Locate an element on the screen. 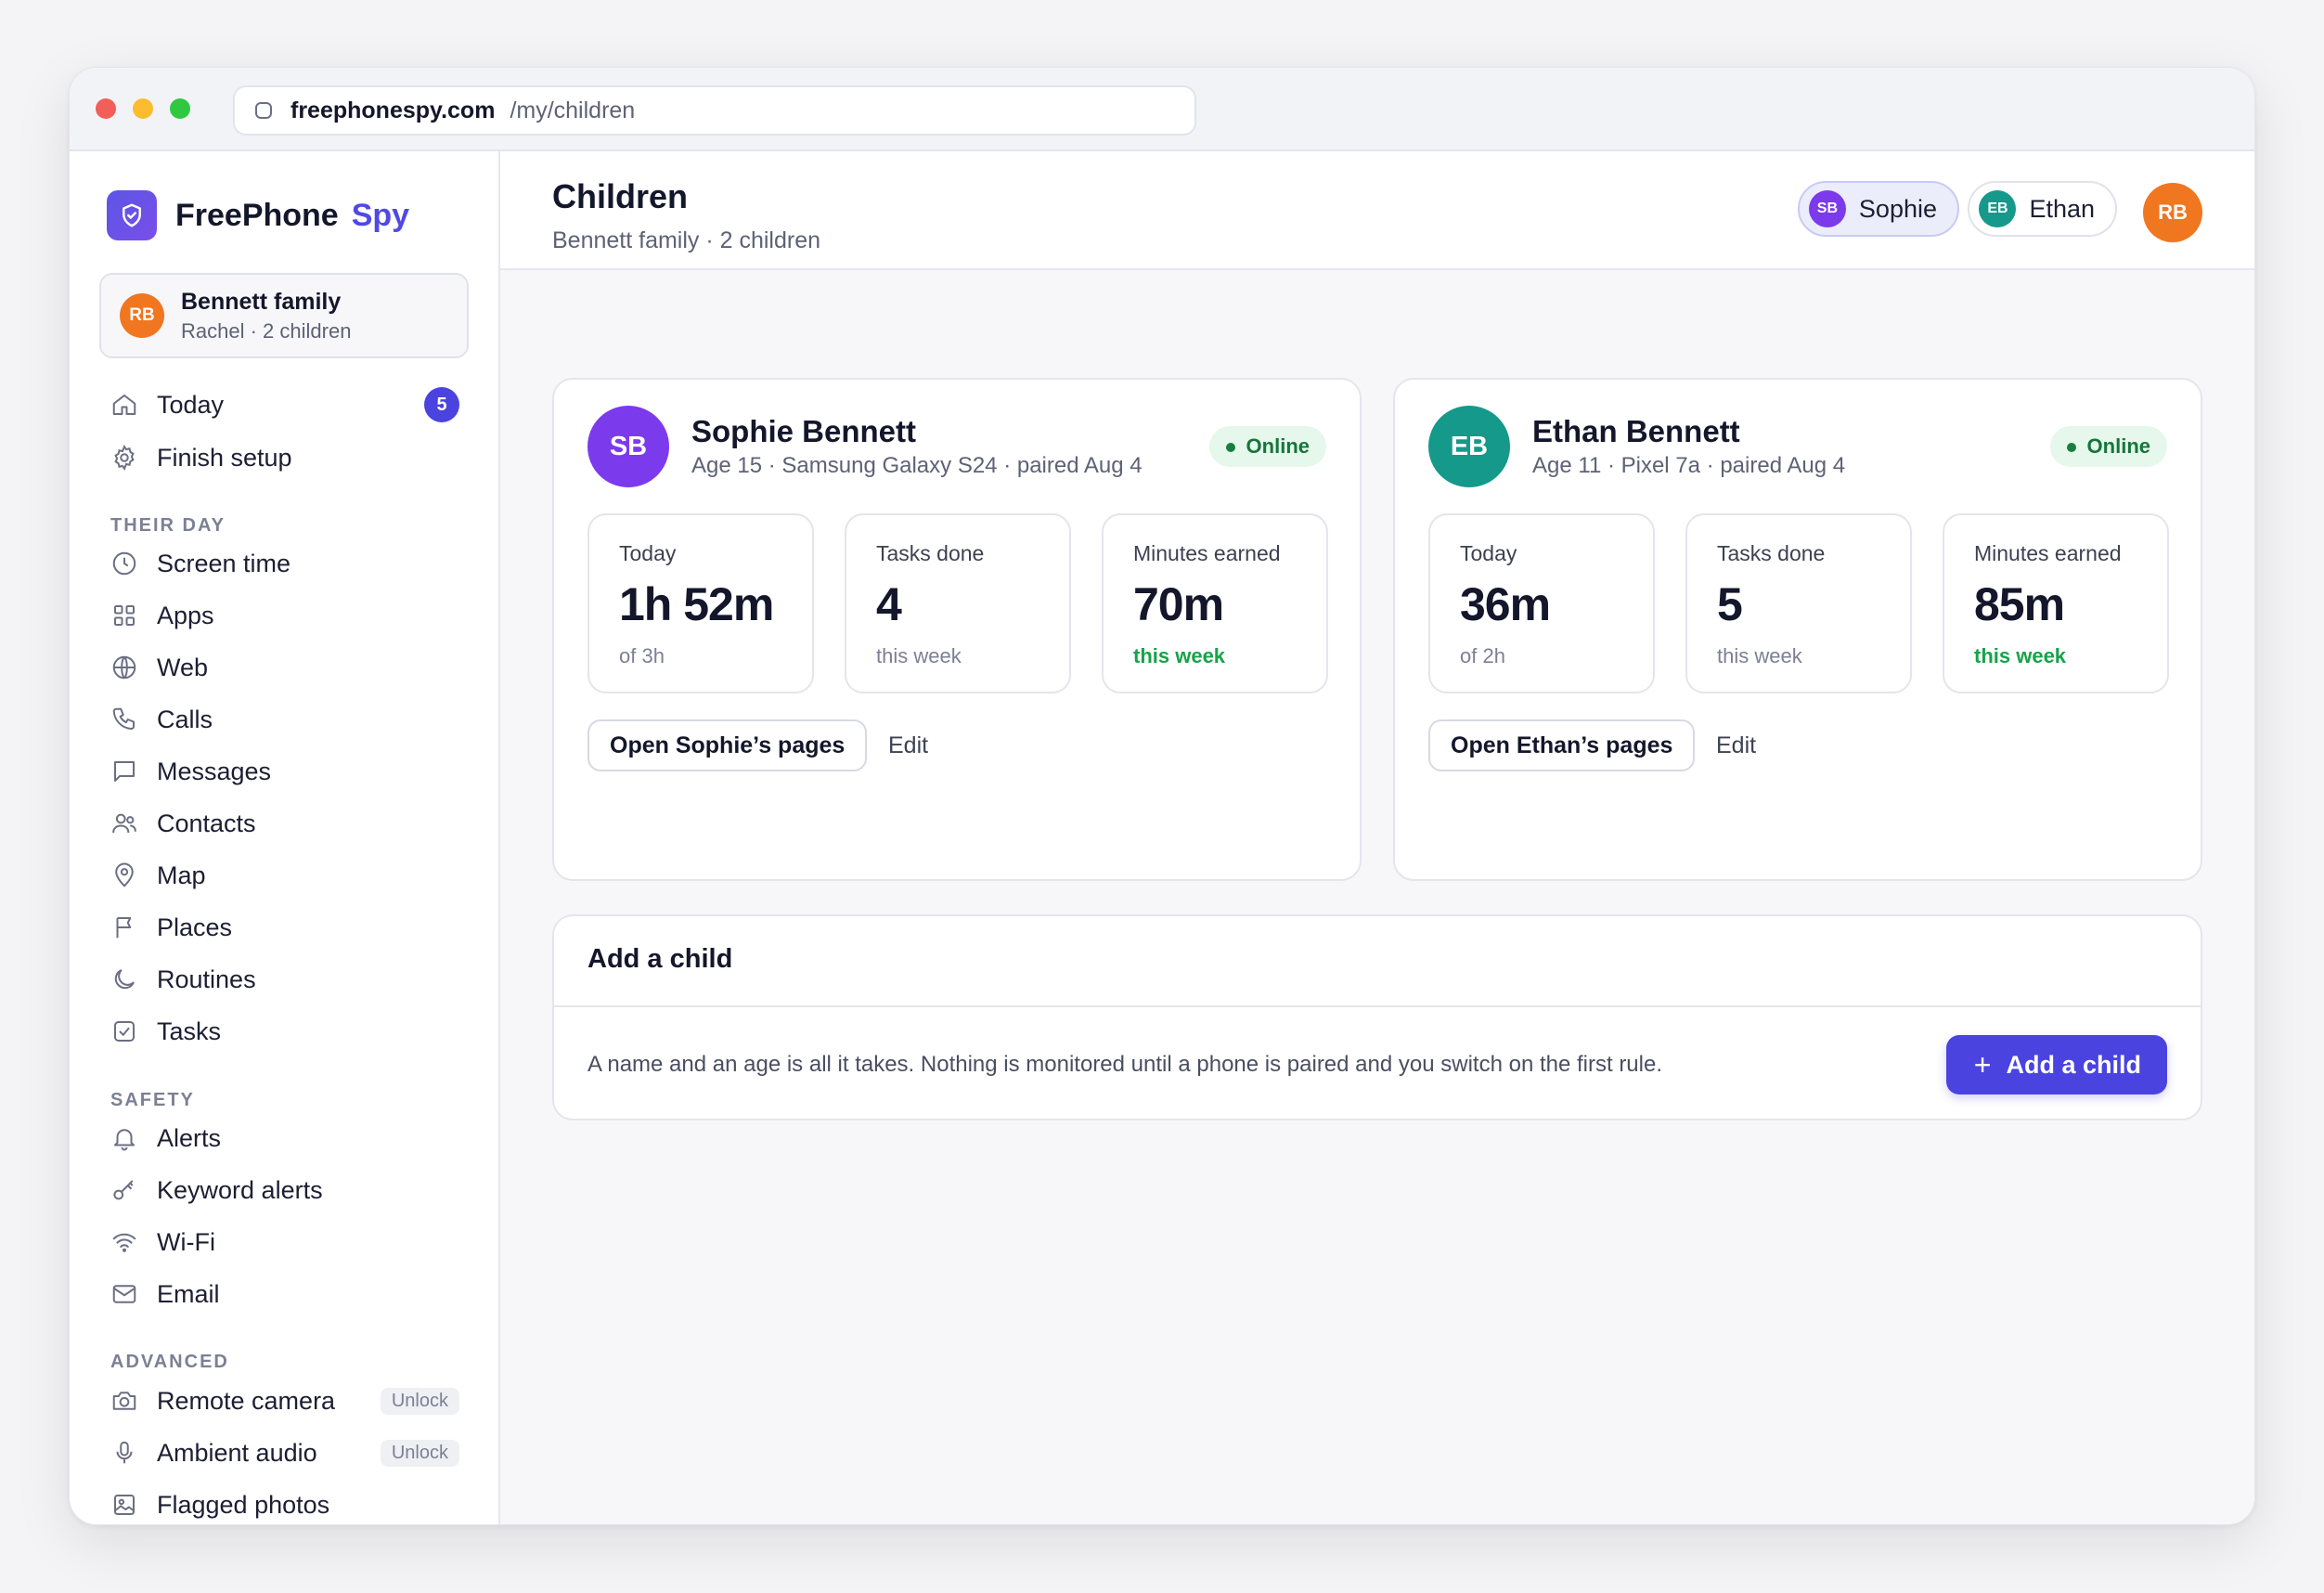 The width and height of the screenshot is (2324, 1593). close-window-button is located at coordinates (106, 108).